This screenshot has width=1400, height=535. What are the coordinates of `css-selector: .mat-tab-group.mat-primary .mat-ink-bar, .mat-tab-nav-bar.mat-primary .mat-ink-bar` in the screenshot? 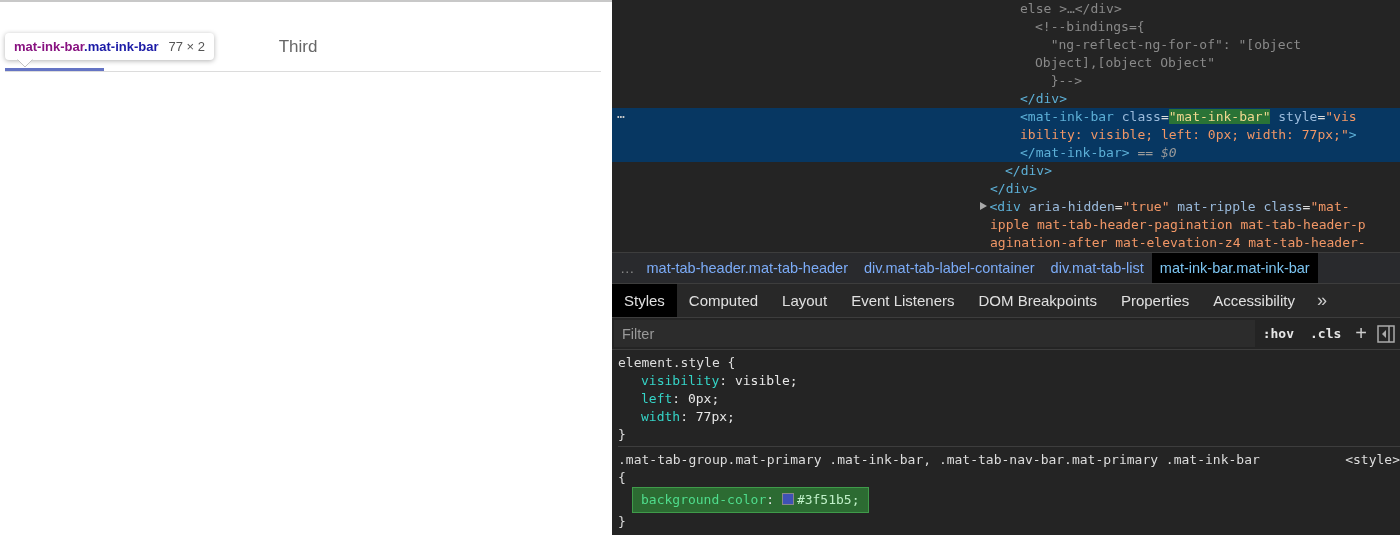 It's located at (939, 460).